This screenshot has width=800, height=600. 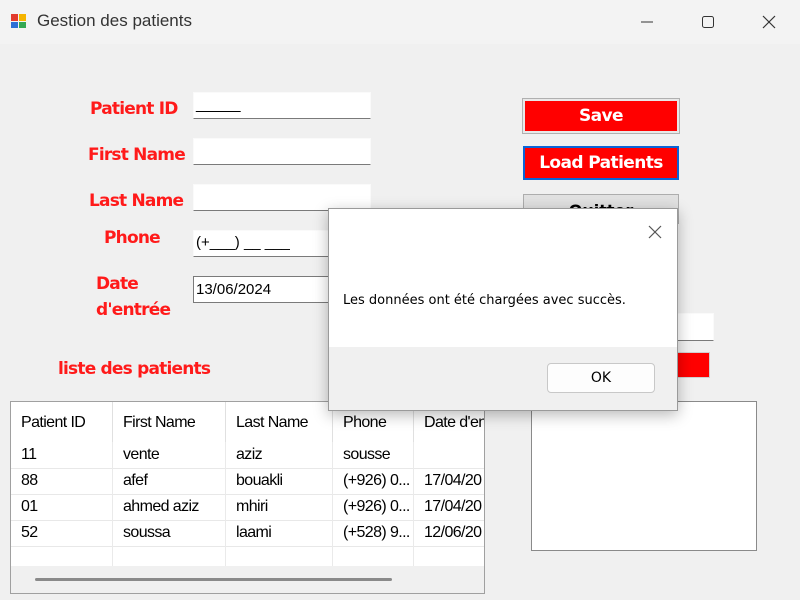 I want to click on dialog-close-button, so click(x=655, y=232).